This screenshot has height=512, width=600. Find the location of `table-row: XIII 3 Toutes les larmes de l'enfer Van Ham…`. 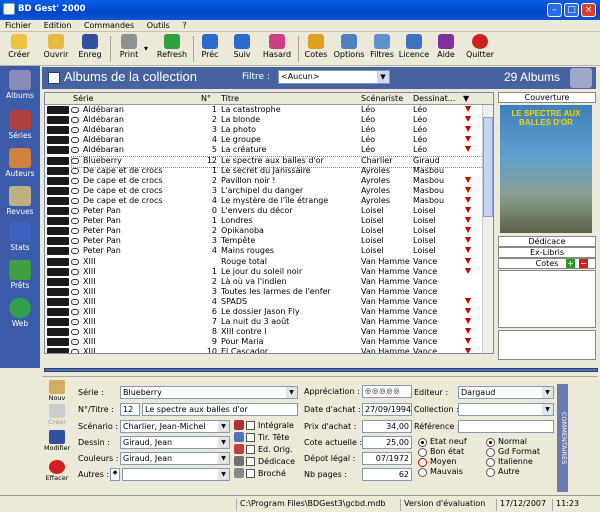

table-row: XIII 3 Toutes les larmes de l'enfer Van Ham… is located at coordinates (263, 292).